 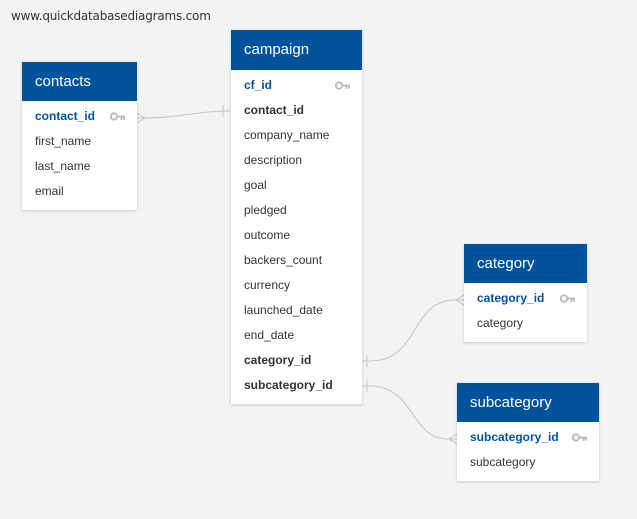 What do you see at coordinates (296, 260) in the screenshot?
I see `field-campaign-backers-count: backers_count` at bounding box center [296, 260].